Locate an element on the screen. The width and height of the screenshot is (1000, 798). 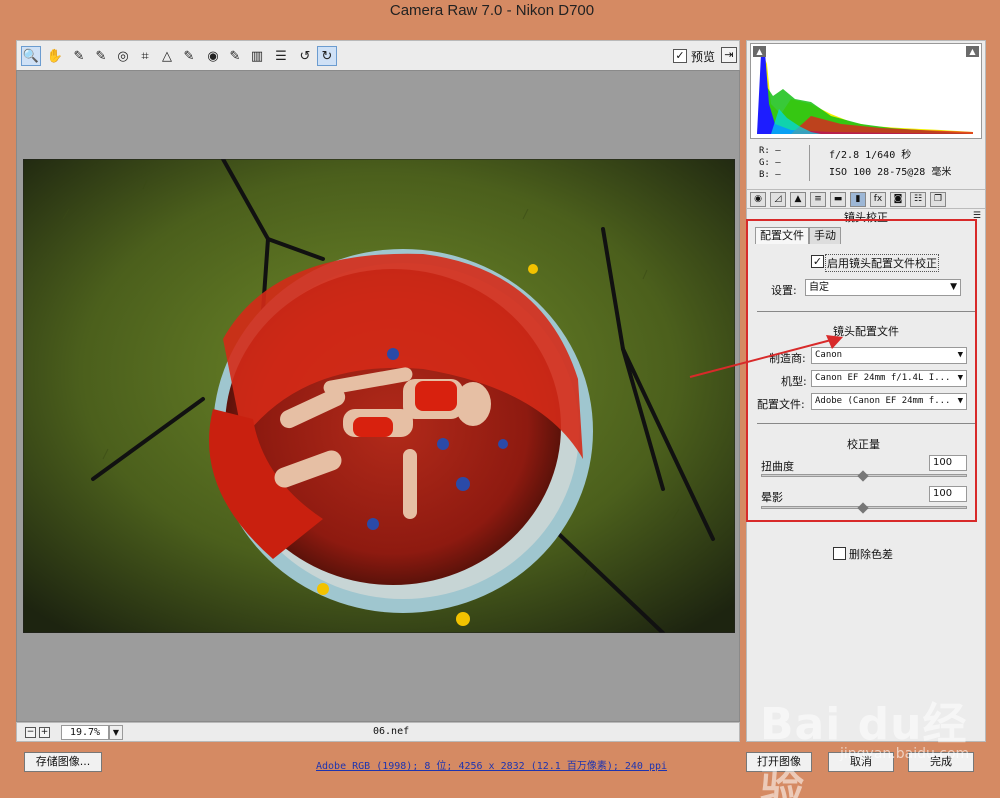
correction-heading: 校正量 is located at coordinates (863, 444).